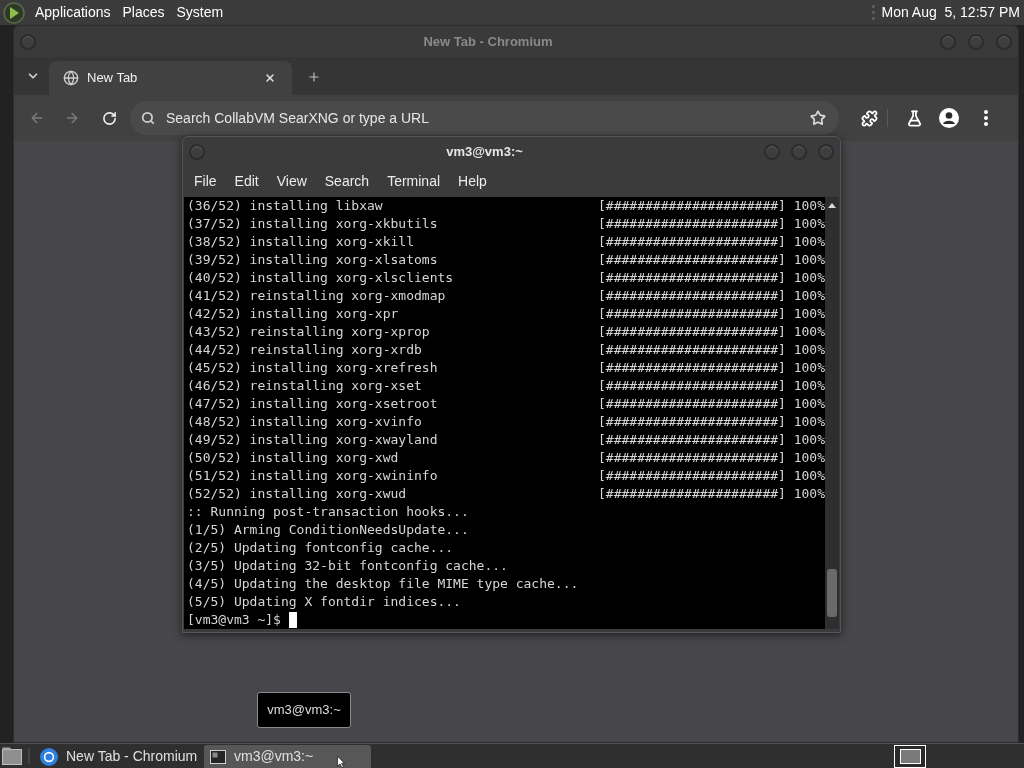 This screenshot has height=768, width=1024. I want to click on globe-icon, so click(71, 78).